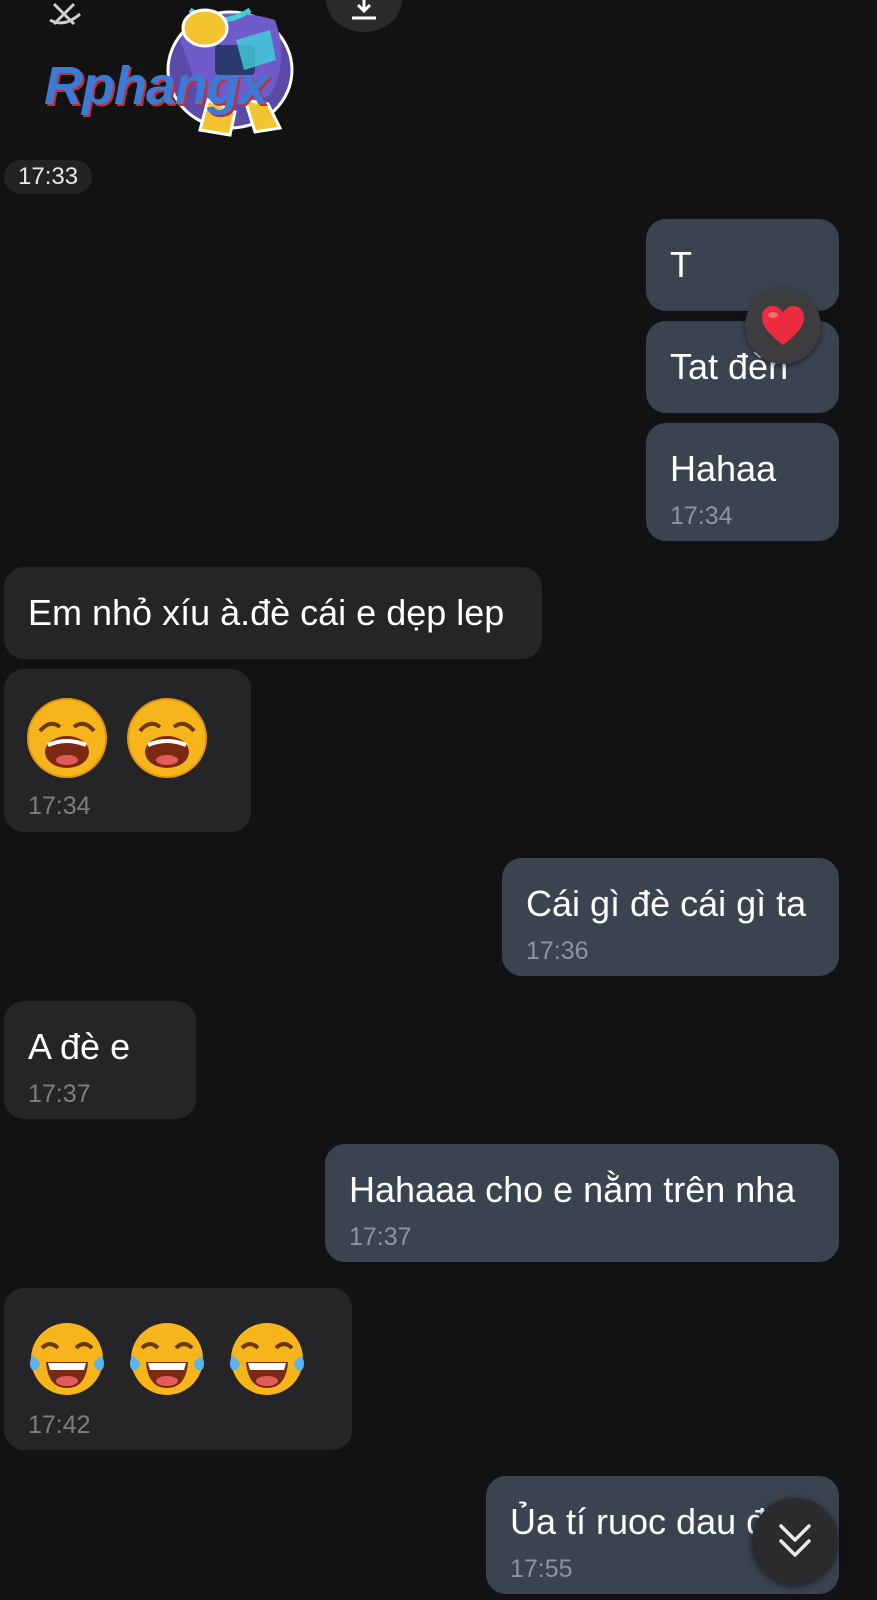 The image size is (877, 1600). What do you see at coordinates (59, 1425) in the screenshot?
I see `message-timestamp: 17:42` at bounding box center [59, 1425].